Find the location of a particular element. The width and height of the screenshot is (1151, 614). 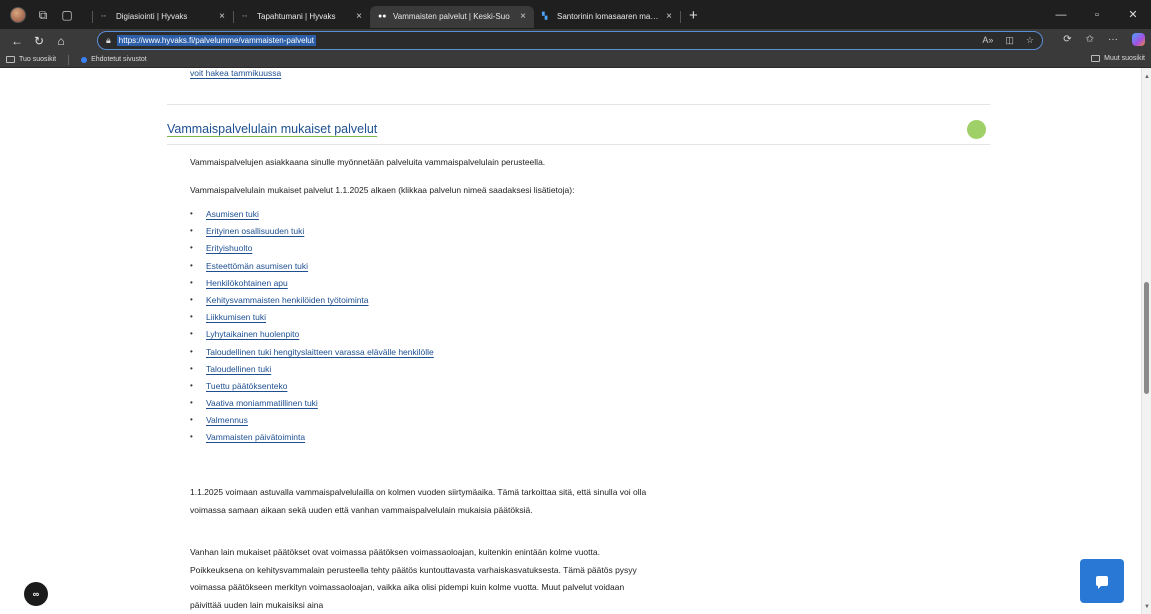

favorites-item-label: Ehdotetut sivustot is located at coordinates (119, 59).